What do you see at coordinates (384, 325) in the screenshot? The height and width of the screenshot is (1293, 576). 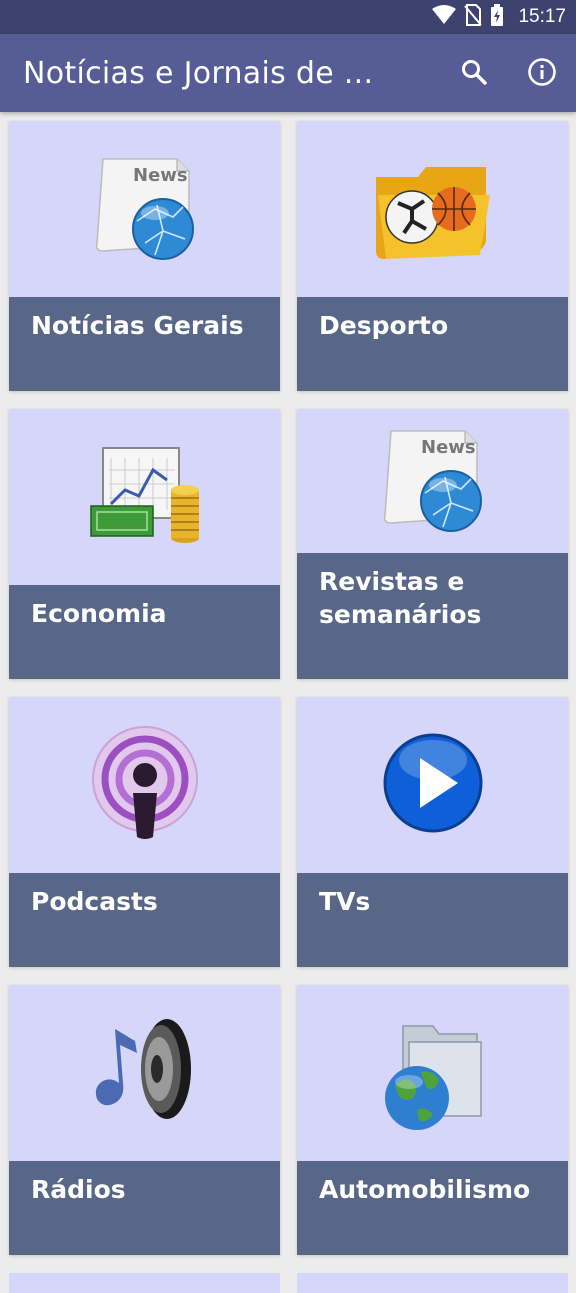 I see `category-label: Desporto` at bounding box center [384, 325].